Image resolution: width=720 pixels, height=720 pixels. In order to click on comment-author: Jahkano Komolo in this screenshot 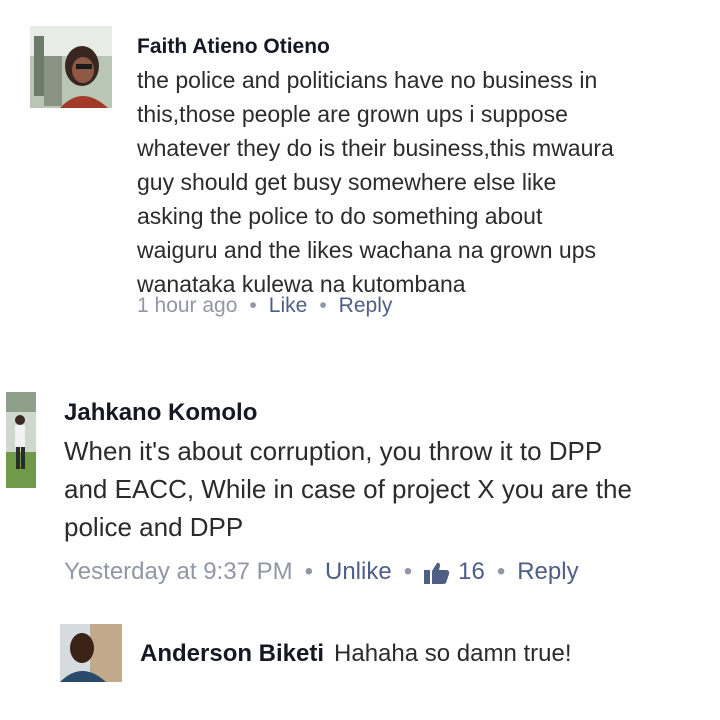, I will do `click(160, 413)`.